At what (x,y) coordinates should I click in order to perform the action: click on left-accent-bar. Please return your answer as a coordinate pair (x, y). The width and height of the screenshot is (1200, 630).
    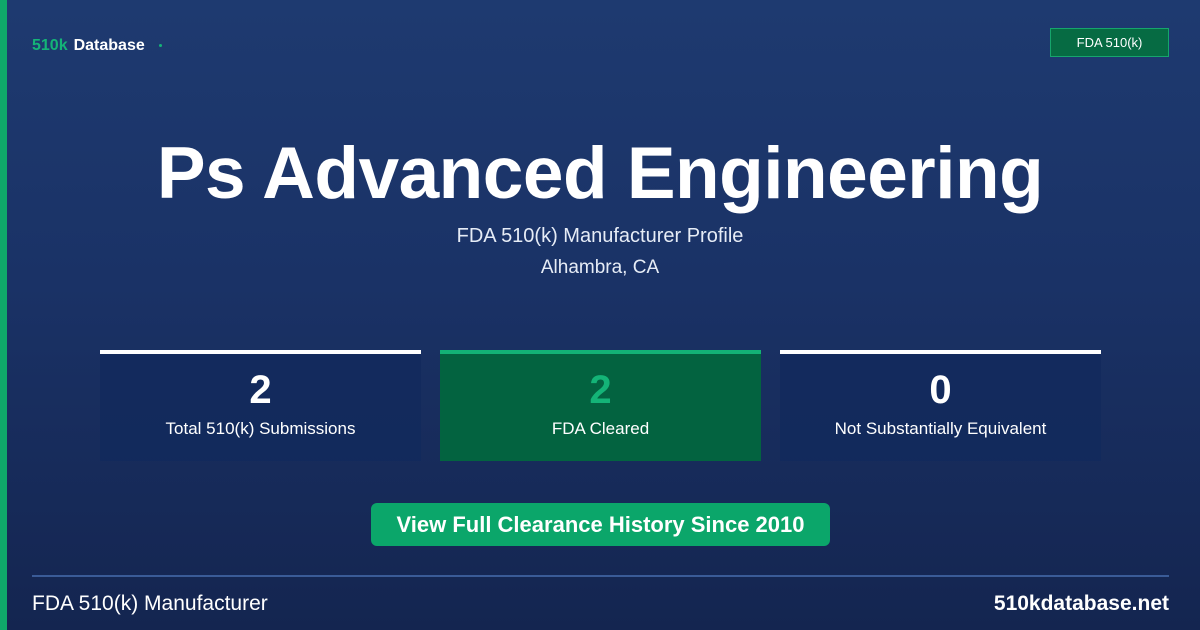
    Looking at the image, I should click on (3, 315).